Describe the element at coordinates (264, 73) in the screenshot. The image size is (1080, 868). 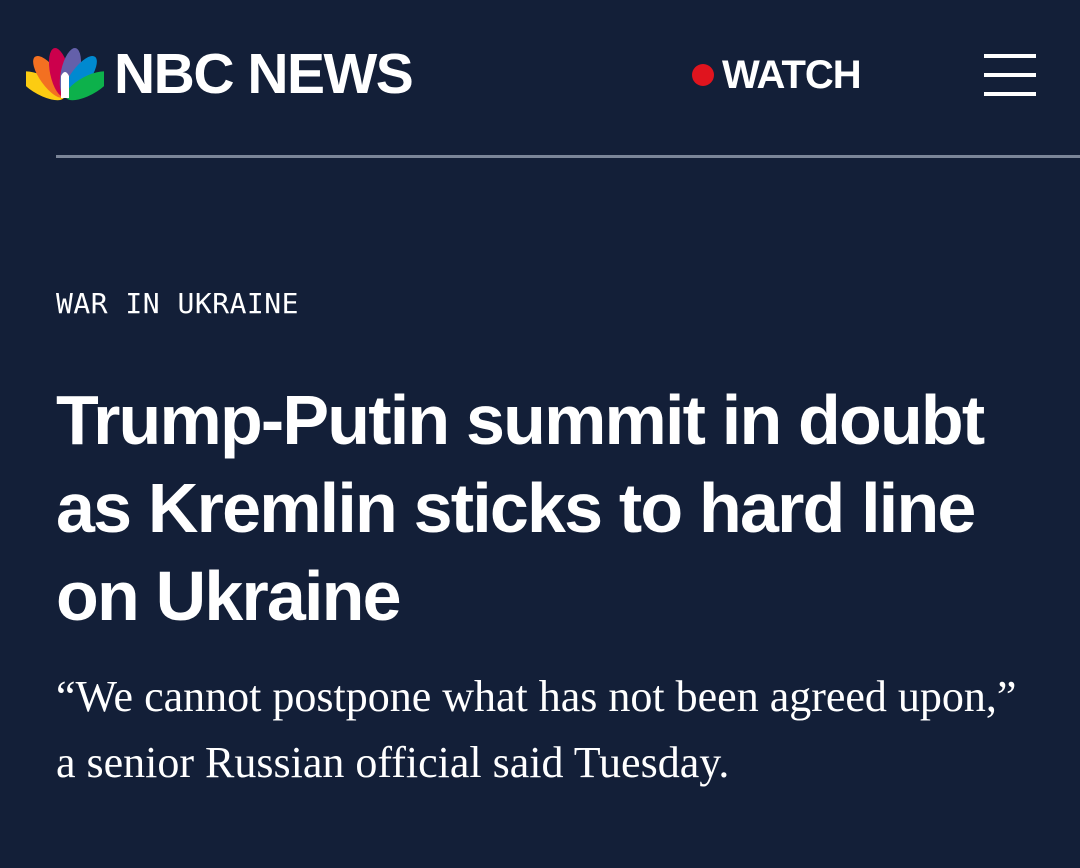
I see `brand-name: NBC NEWS` at that location.